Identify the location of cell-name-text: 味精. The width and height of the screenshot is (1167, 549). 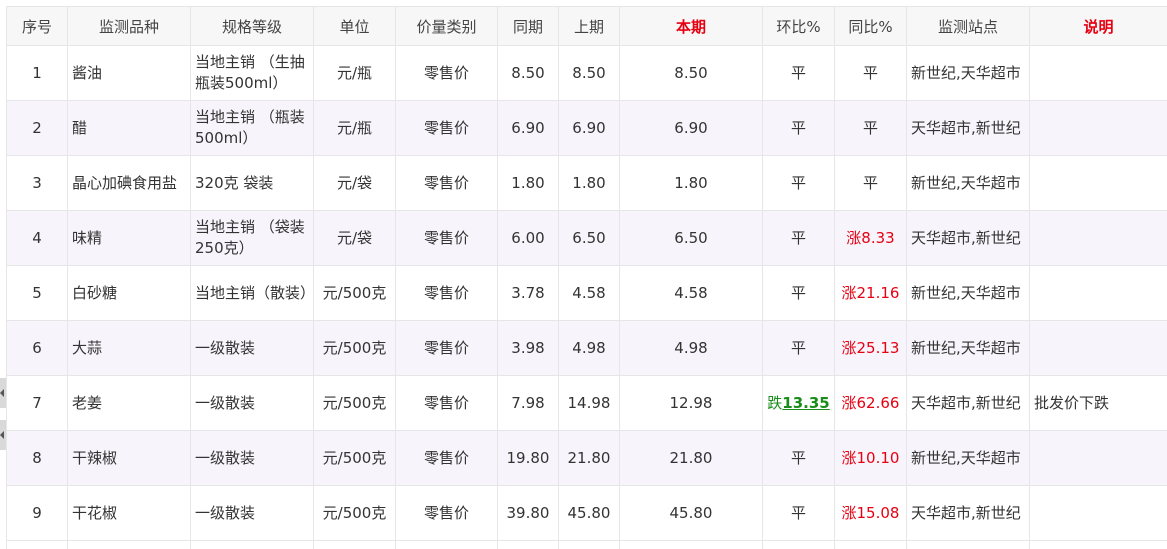
(87, 238).